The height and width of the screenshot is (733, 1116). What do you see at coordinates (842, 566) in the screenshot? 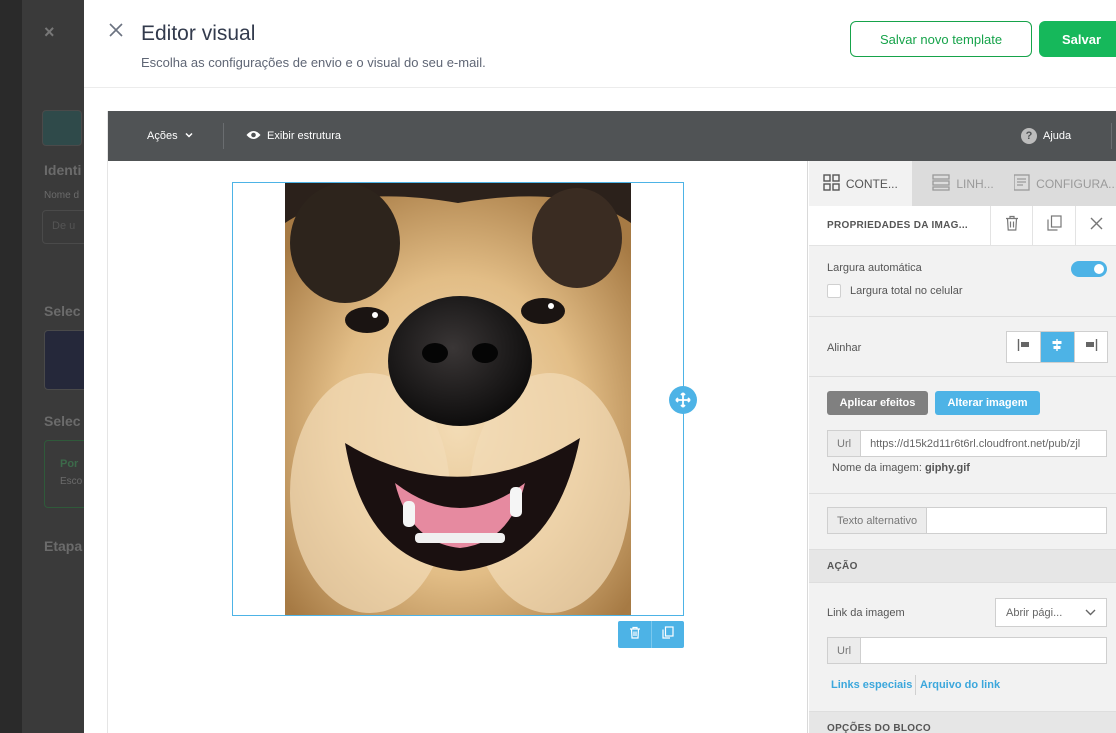
I see `action-title: AÇÃO` at bounding box center [842, 566].